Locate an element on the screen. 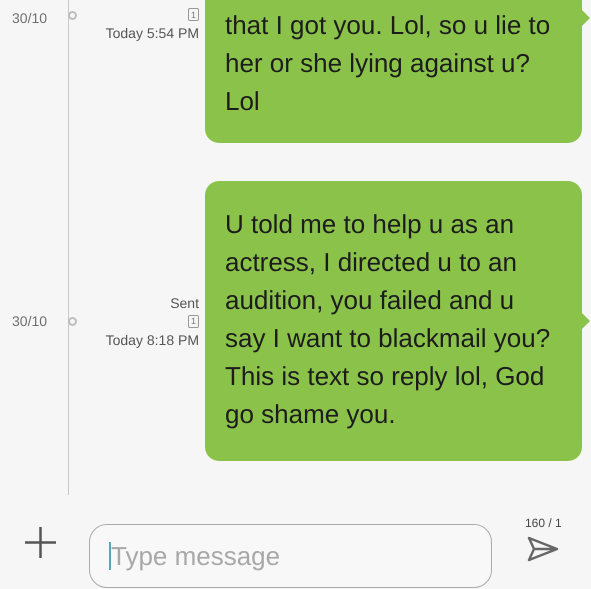  character-counter: 160 / 1 is located at coordinates (543, 523).